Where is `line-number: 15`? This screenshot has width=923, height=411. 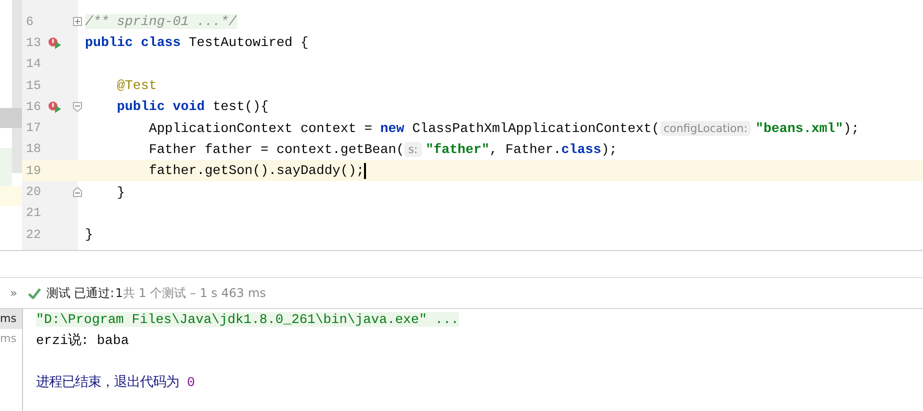 line-number: 15 is located at coordinates (34, 85).